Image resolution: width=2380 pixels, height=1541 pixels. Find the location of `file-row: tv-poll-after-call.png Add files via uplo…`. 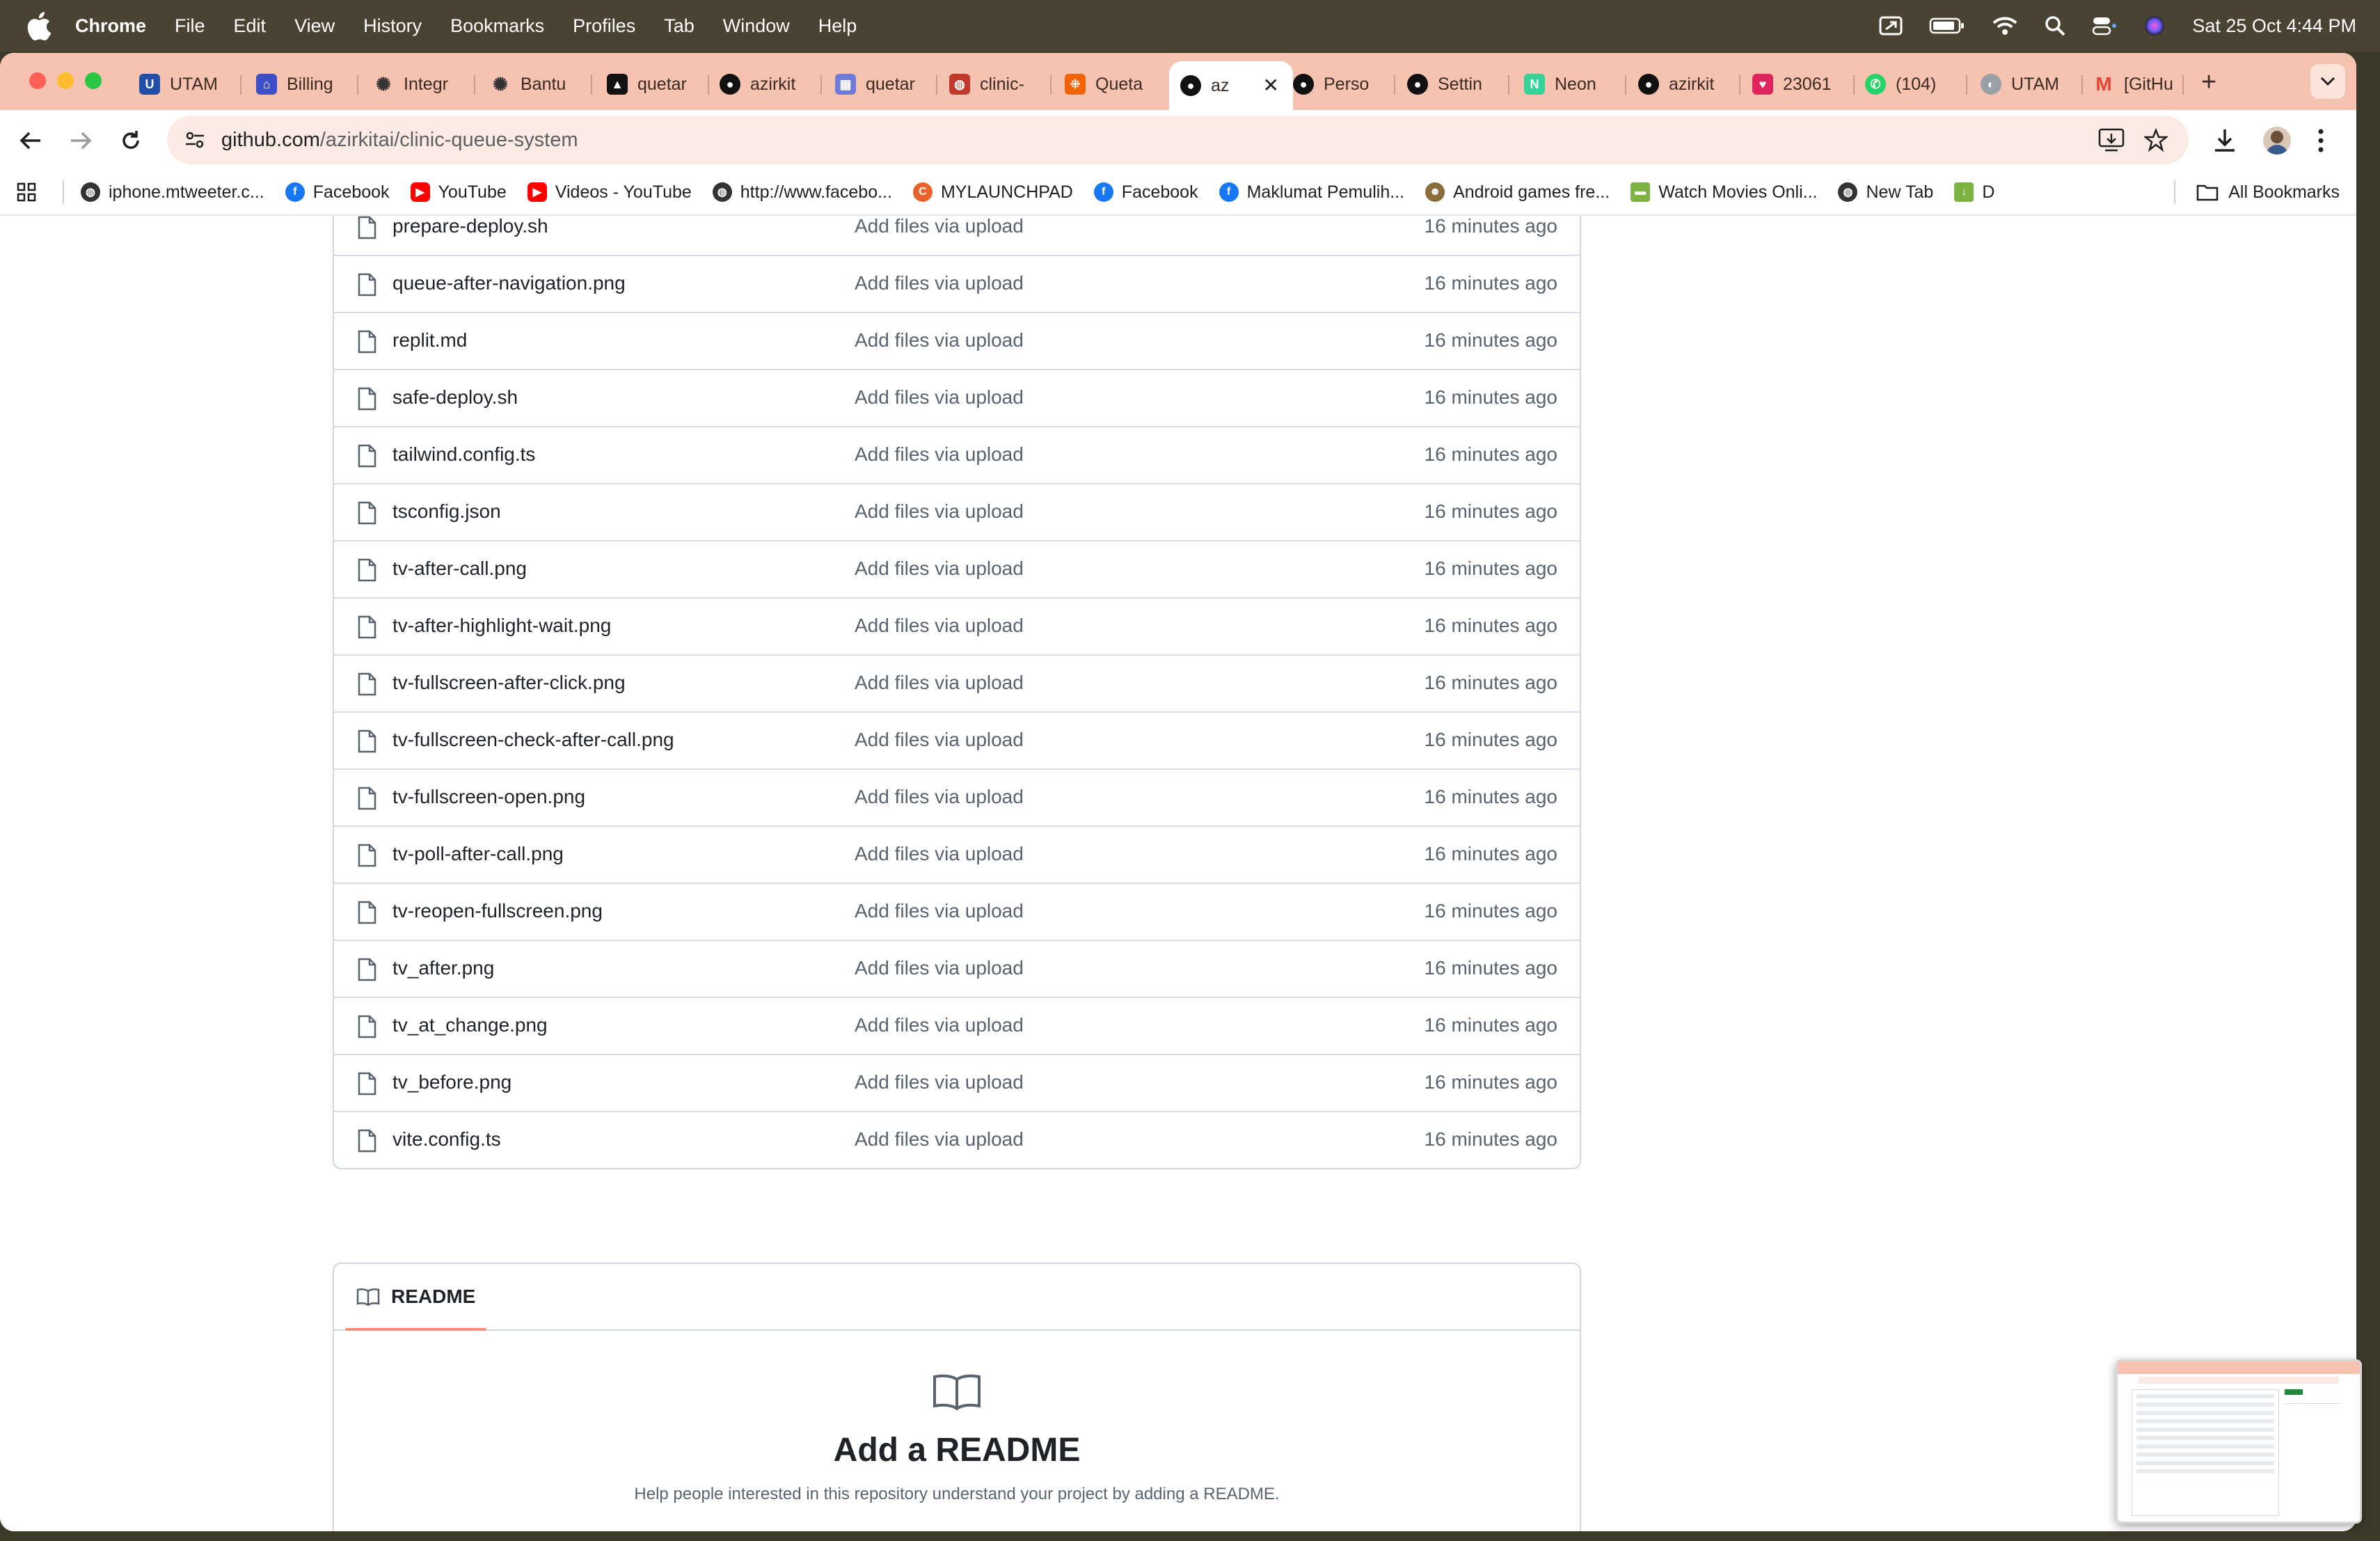

file-row: tv-poll-after-call.png Add files via uplo… is located at coordinates (957, 855).